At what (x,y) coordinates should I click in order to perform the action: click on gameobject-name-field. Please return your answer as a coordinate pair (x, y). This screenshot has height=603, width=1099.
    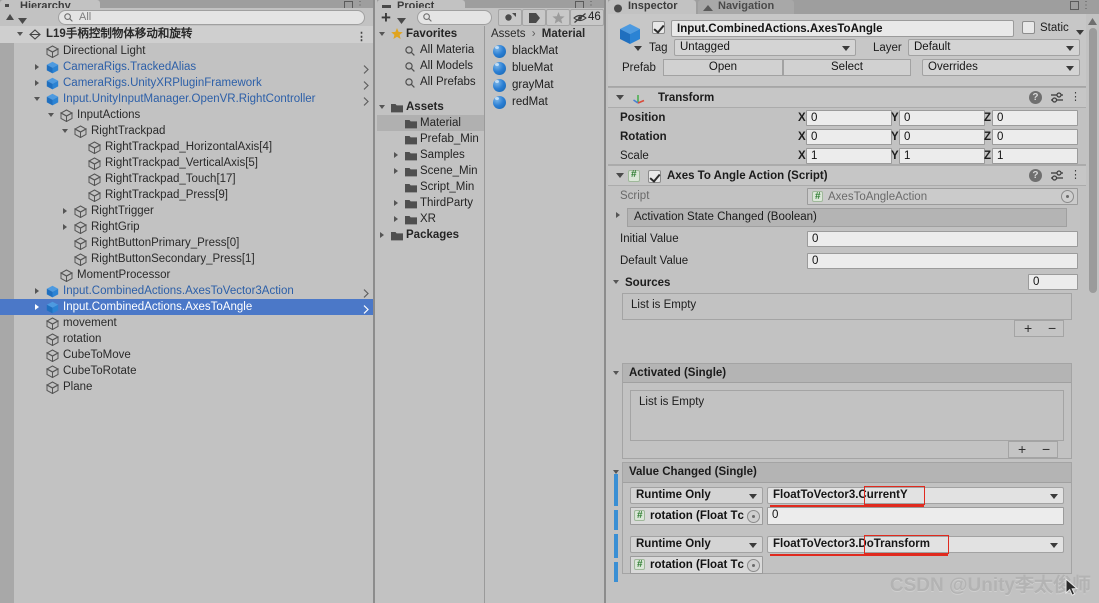
    Looking at the image, I should click on (842, 28).